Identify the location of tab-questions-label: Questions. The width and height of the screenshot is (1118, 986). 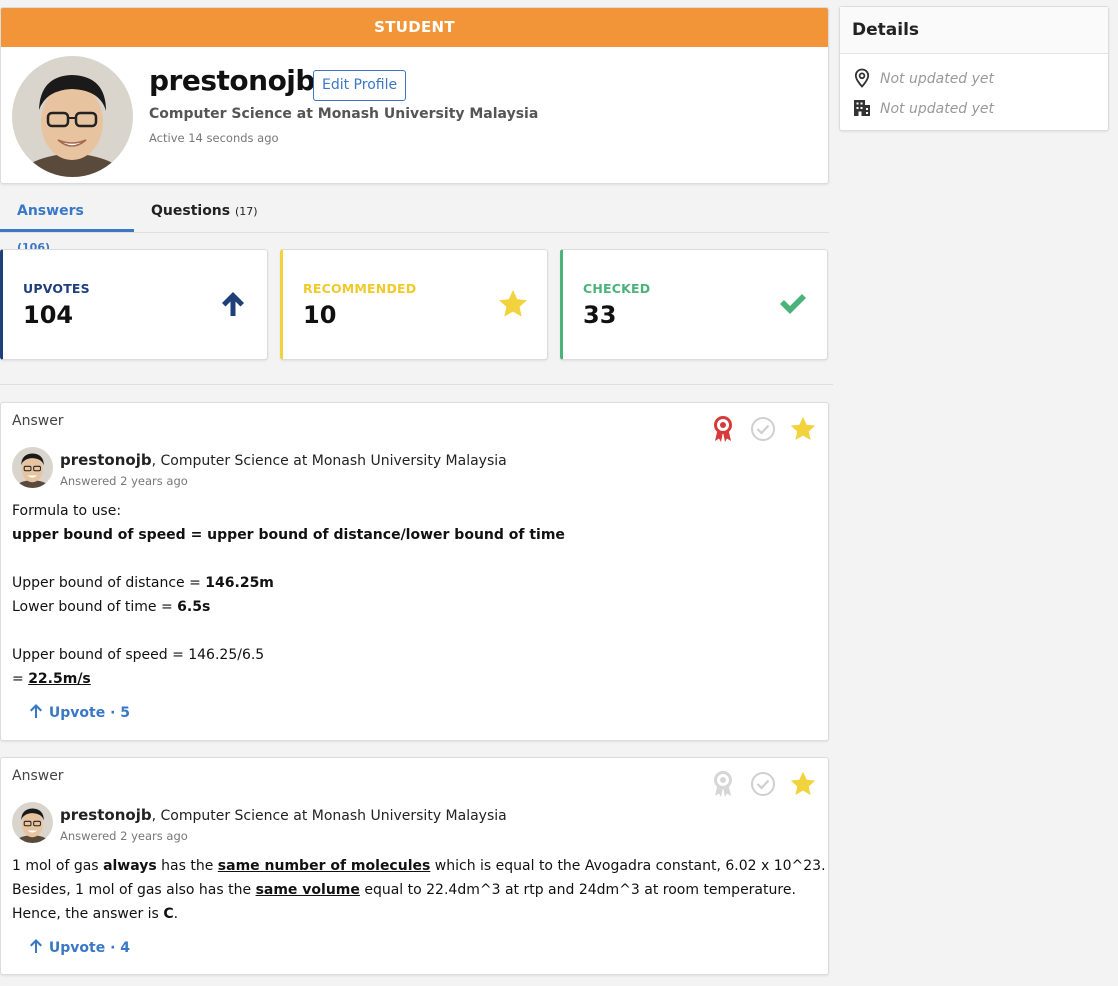
(191, 211).